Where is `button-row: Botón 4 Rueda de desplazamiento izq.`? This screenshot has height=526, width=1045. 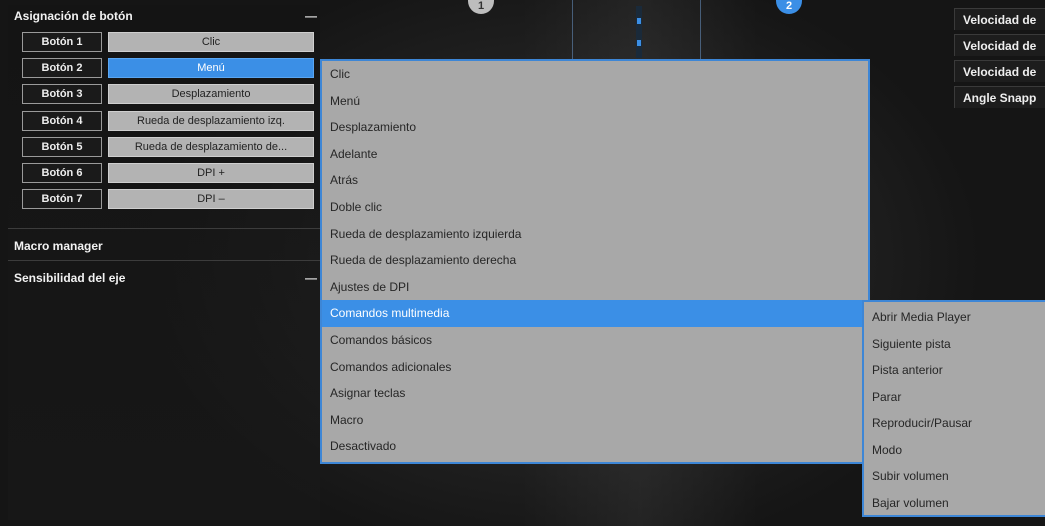 button-row: Botón 4 Rueda de desplazamiento izq. is located at coordinates (168, 120).